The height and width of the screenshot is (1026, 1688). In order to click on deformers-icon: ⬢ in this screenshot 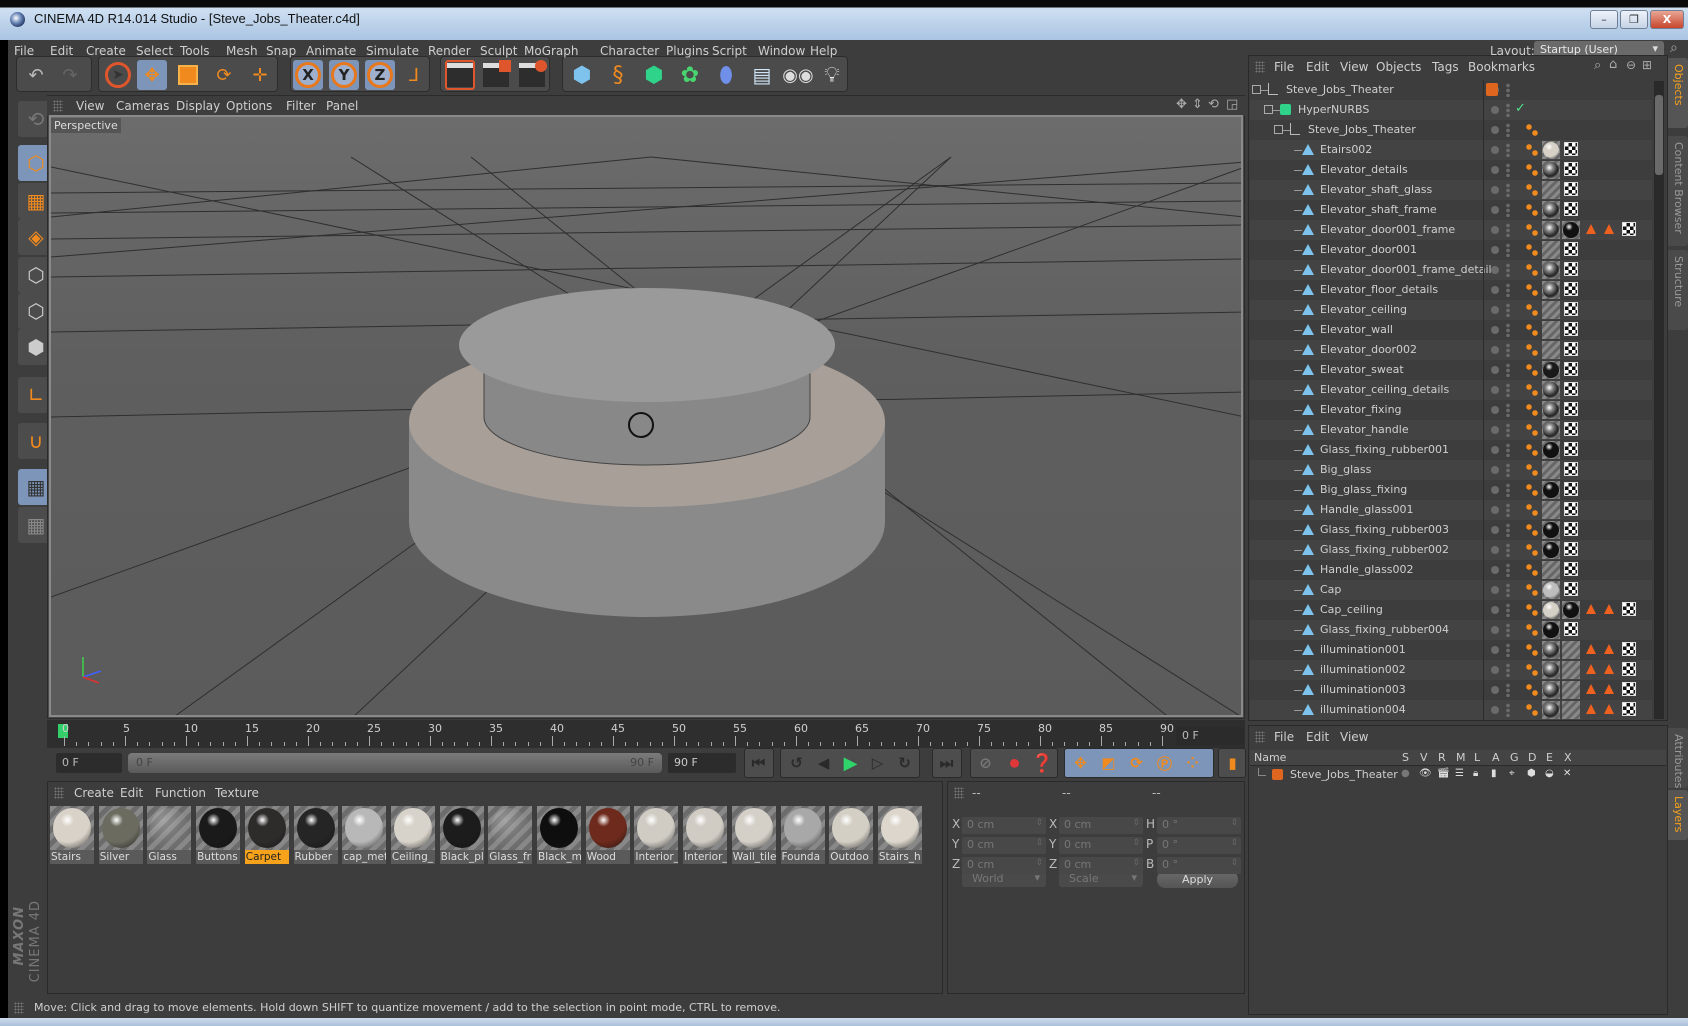, I will do `click(1531, 773)`.